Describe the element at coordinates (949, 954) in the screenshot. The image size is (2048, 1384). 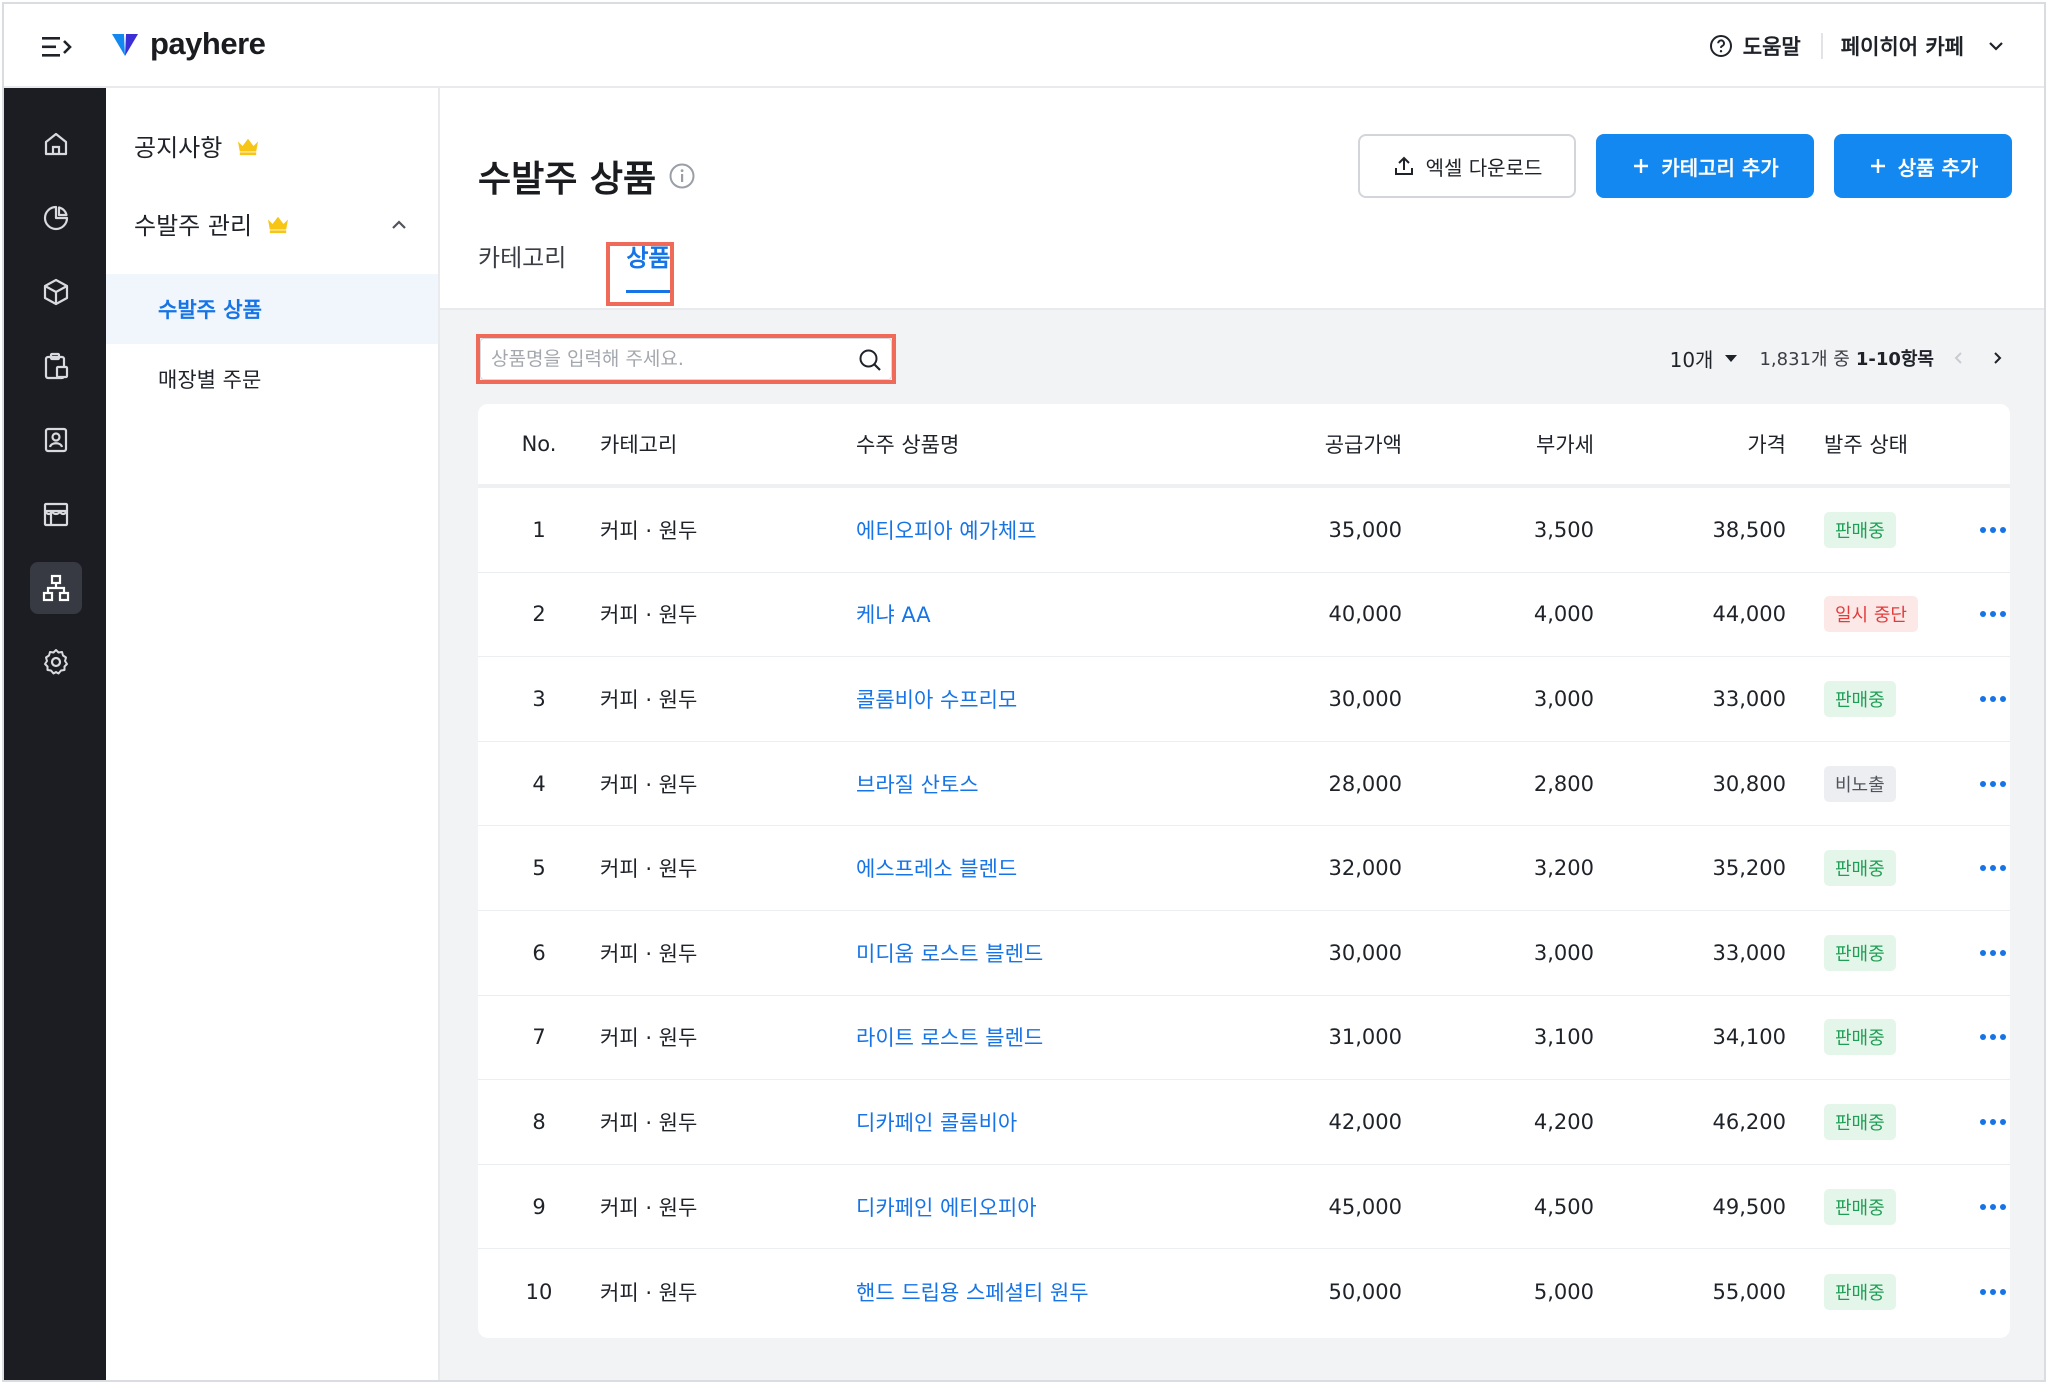
I see `product-name-link: 미디움 로스트 블렌드` at that location.